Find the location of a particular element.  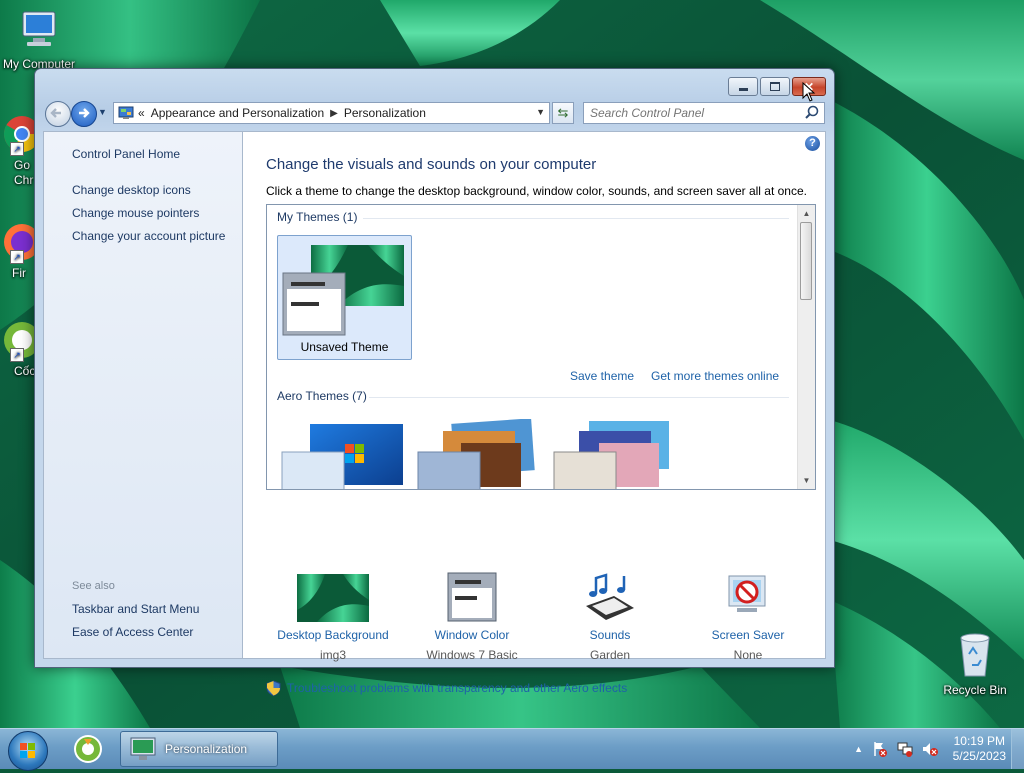

theme-preview-image is located at coordinates (343, 290).